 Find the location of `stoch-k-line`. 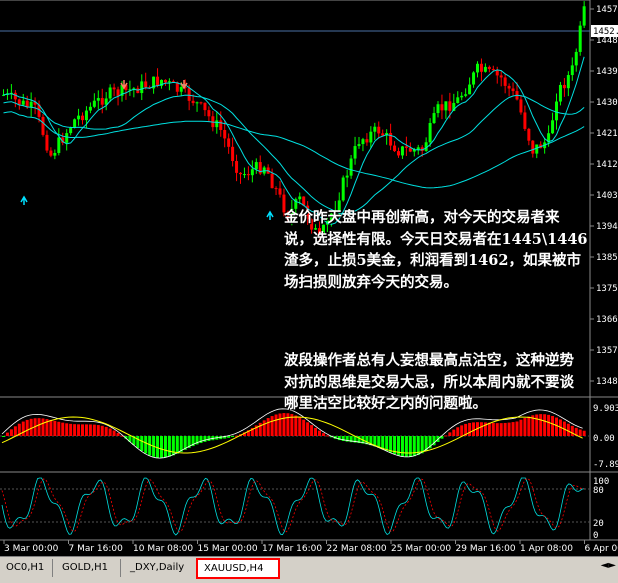

stoch-k-line is located at coordinates (293, 506).